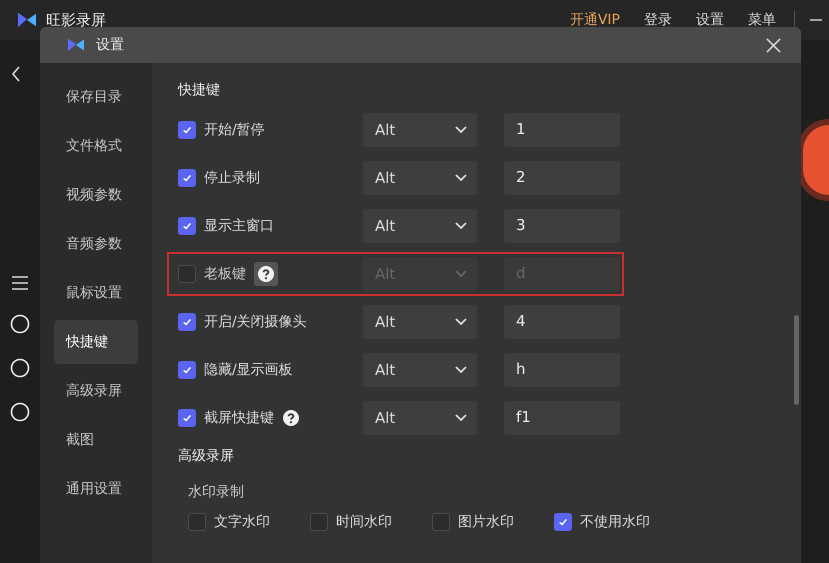 The image size is (829, 563). What do you see at coordinates (216, 492) in the screenshot?
I see `subsection-heading: 水印录制` at bounding box center [216, 492].